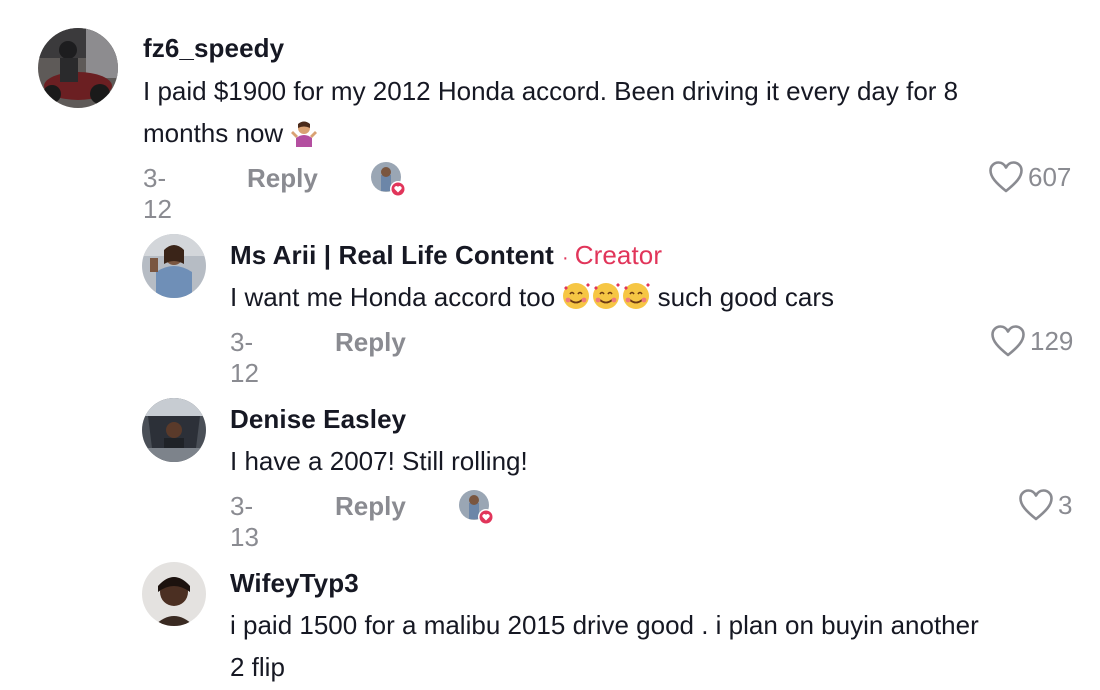 This screenshot has height=690, width=1100. I want to click on username-text: Ms Arii | Real Life Content, so click(392, 255).